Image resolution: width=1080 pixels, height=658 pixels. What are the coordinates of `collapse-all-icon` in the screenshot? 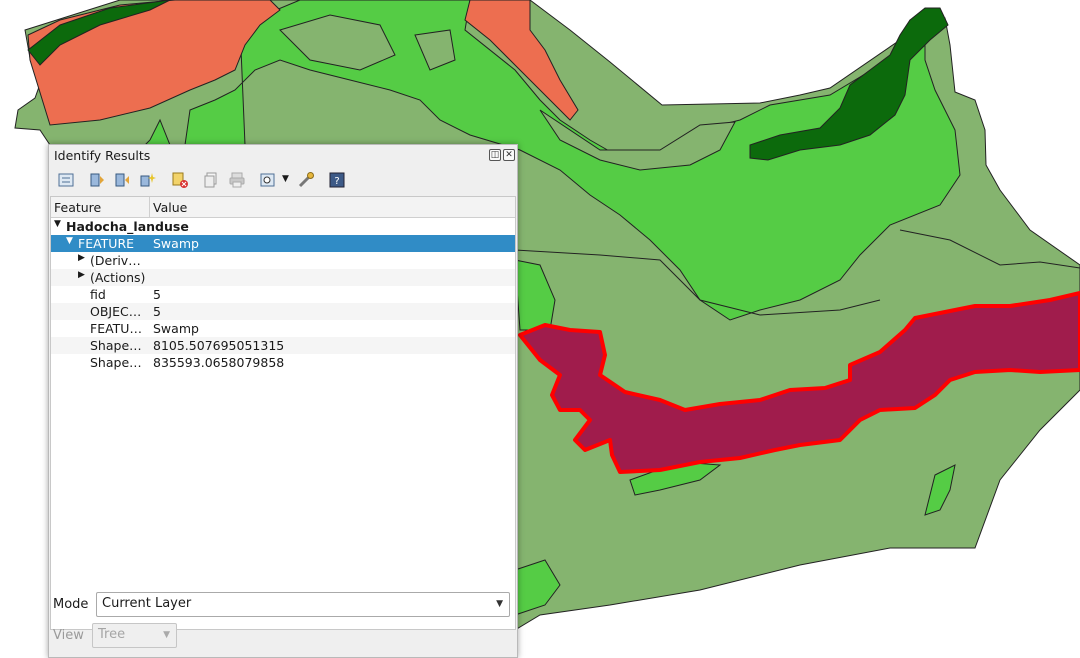 It's located at (123, 180).